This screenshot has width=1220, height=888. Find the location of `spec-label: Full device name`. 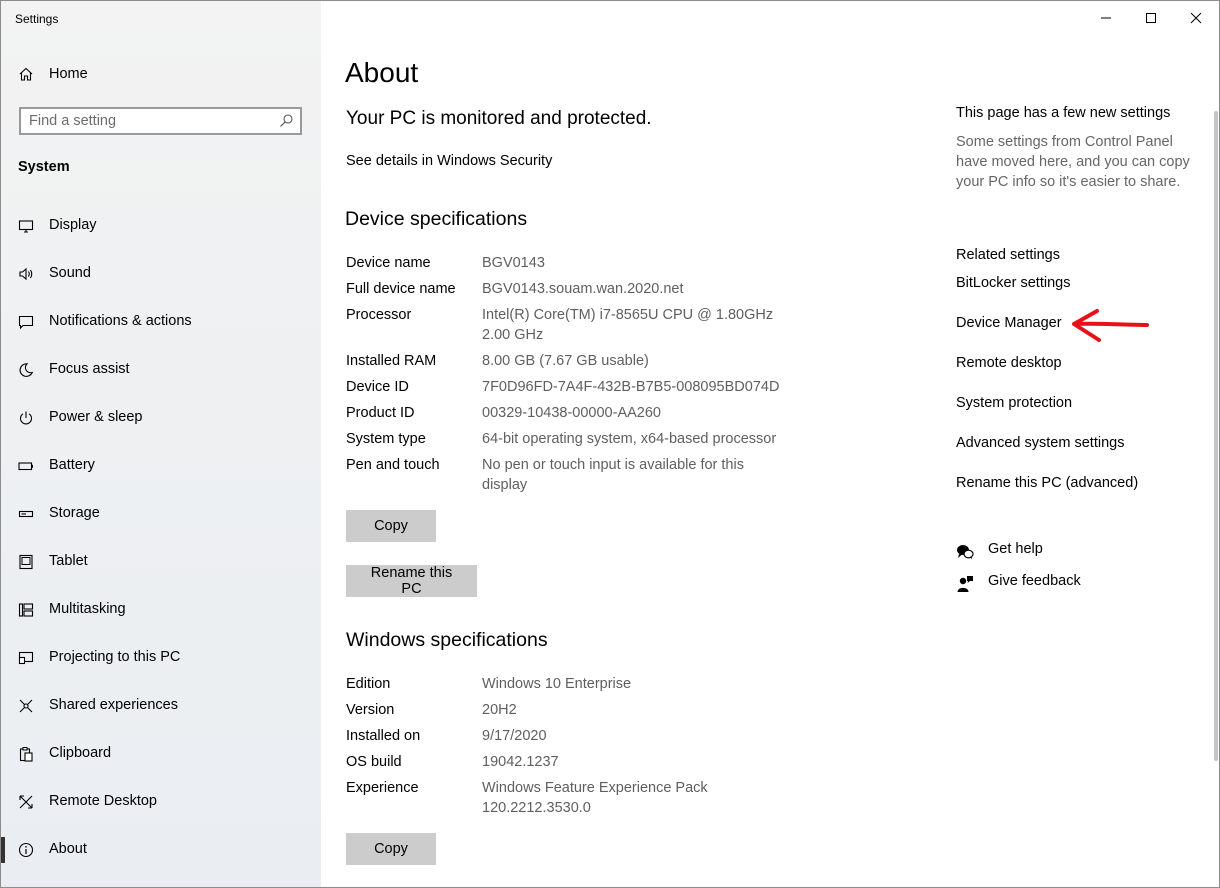

spec-label: Full device name is located at coordinates (401, 289).